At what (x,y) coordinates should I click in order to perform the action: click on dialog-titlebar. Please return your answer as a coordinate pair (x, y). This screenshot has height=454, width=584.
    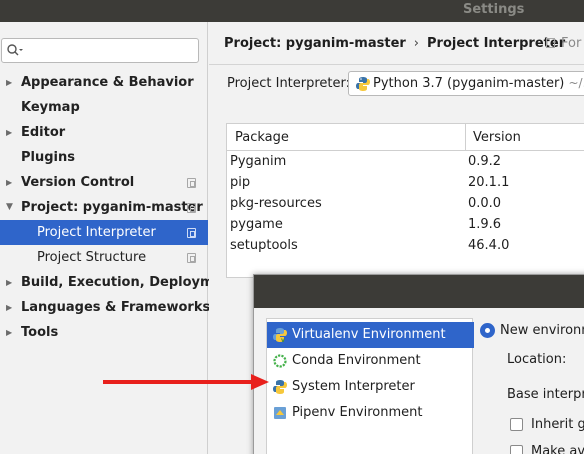
    Looking at the image, I should click on (419, 291).